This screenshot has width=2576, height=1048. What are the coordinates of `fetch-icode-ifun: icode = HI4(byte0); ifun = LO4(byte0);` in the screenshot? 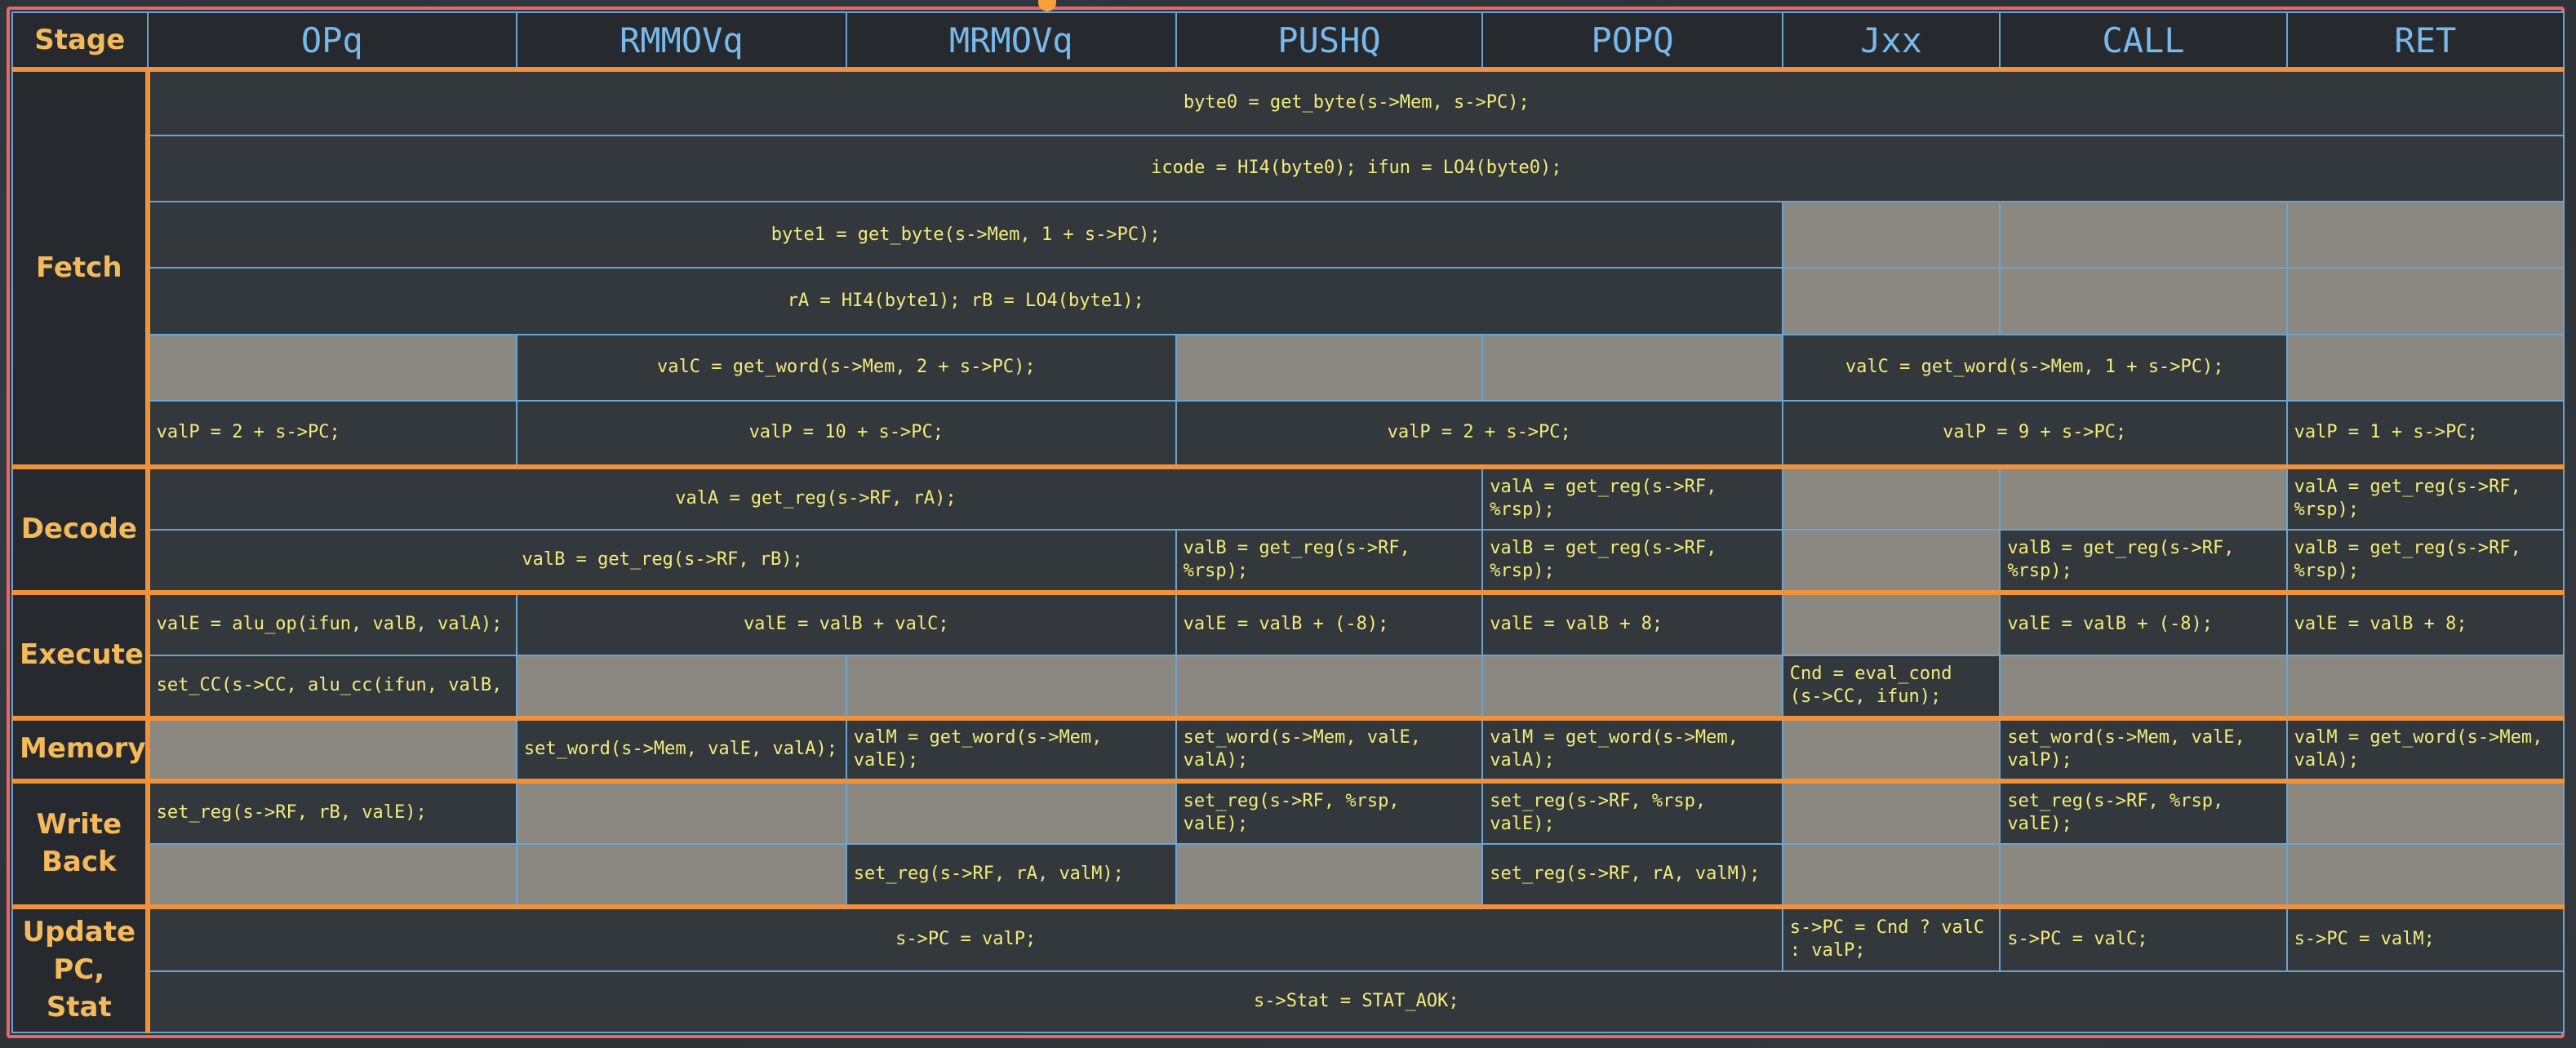 It's located at (1355, 169).